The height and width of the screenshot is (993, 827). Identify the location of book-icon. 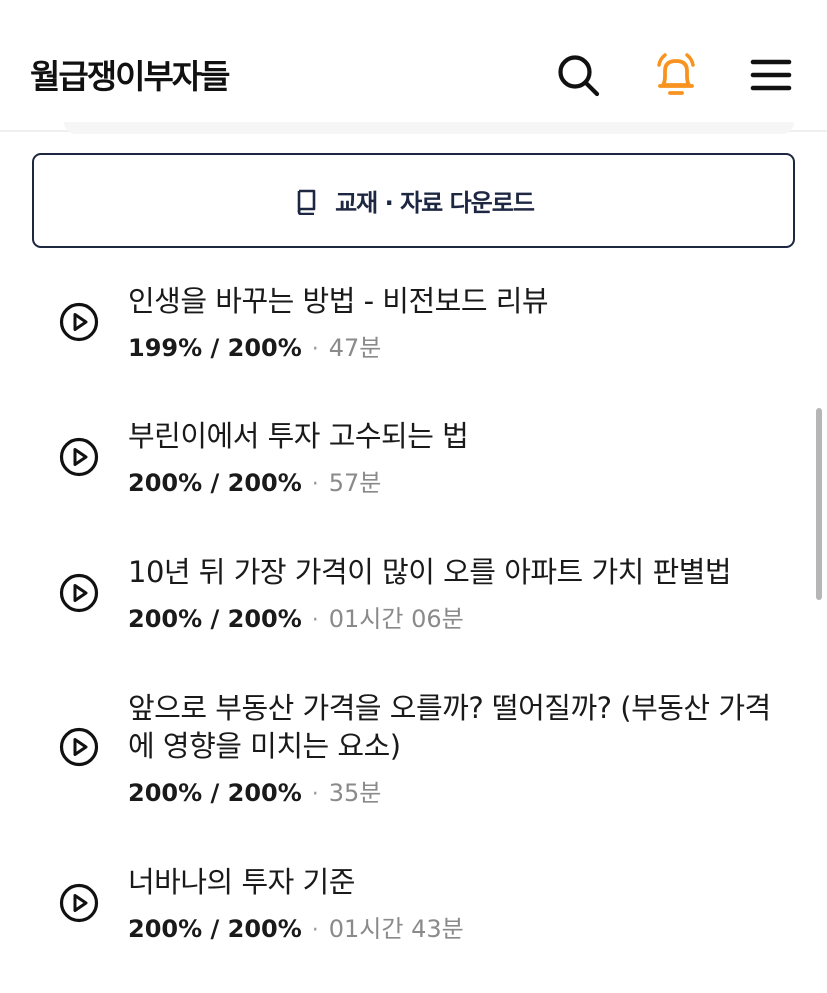
(306, 202).